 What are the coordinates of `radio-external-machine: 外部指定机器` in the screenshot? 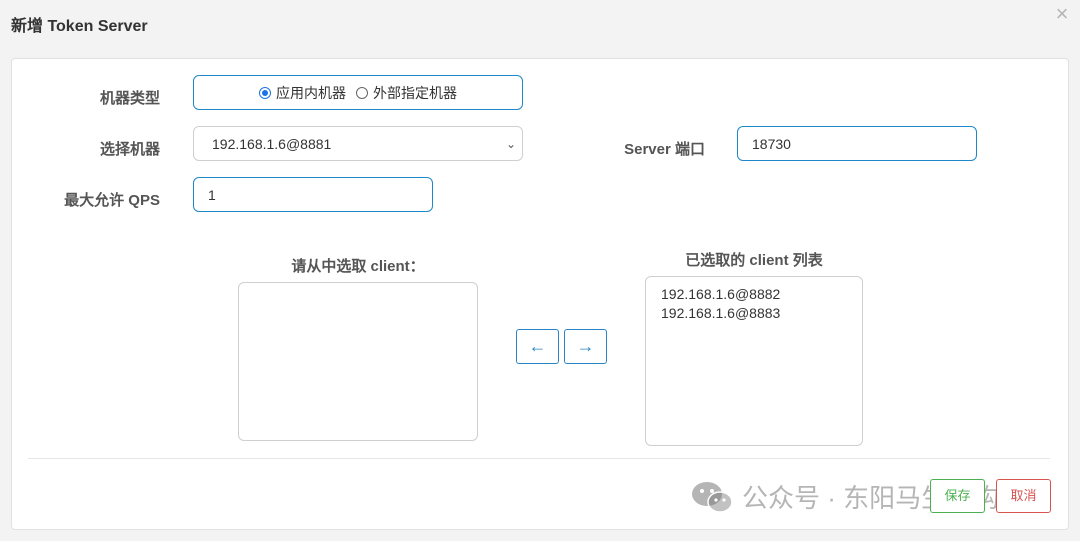 It's located at (406, 93).